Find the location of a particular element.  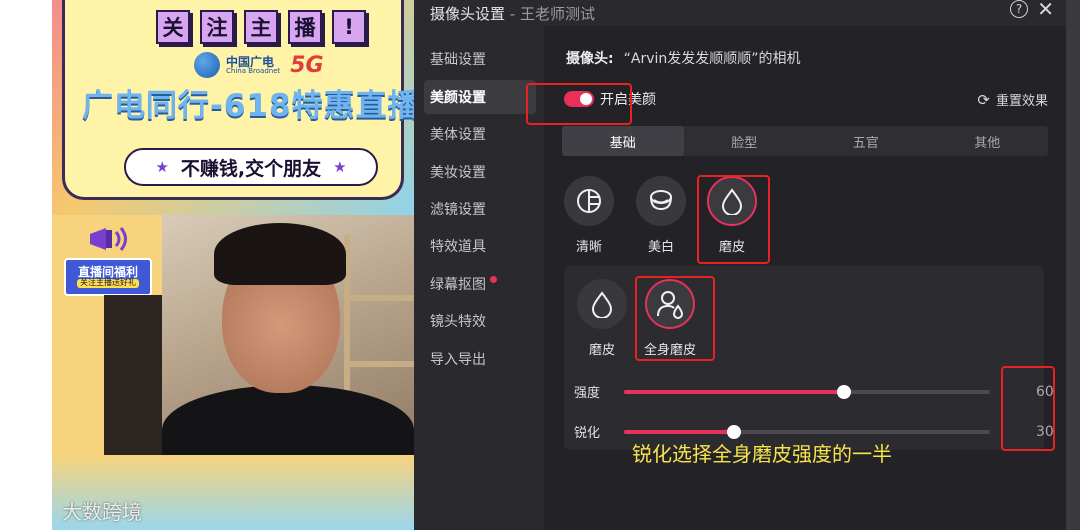

sharpen-slider is located at coordinates (807, 431).